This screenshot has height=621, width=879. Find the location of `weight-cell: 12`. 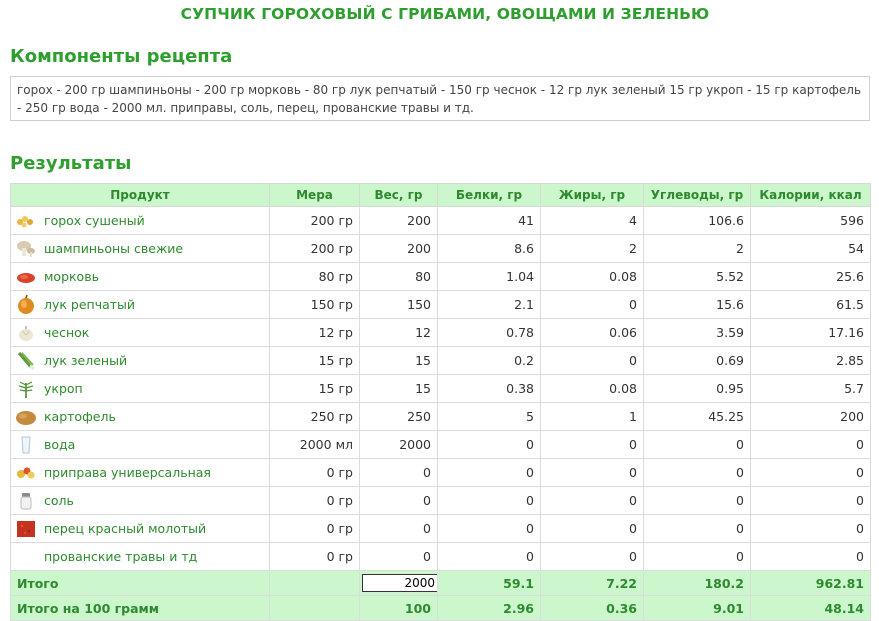

weight-cell: 12 is located at coordinates (398, 332).